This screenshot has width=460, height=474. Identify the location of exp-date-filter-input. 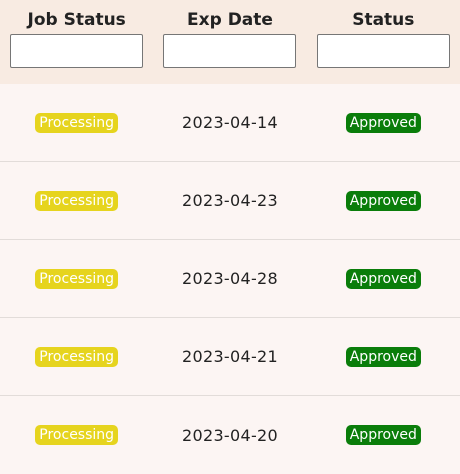
(230, 51).